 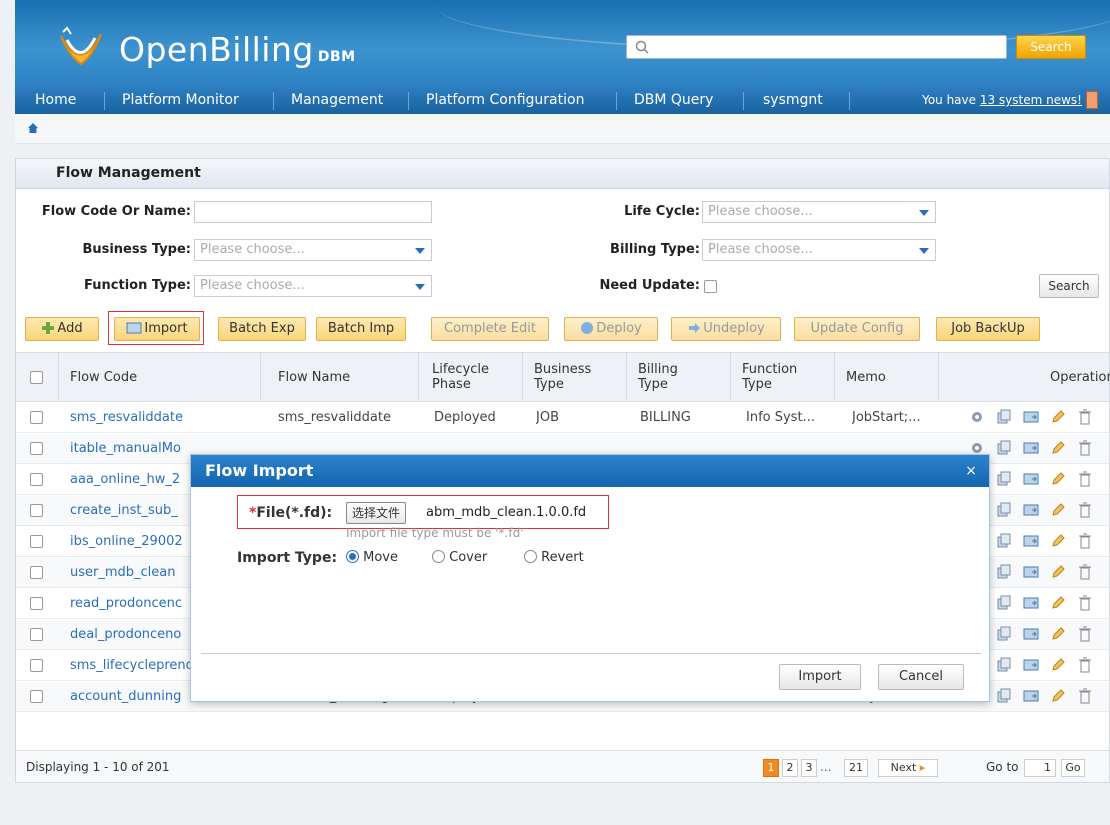 What do you see at coordinates (262, 329) in the screenshot?
I see `batch-exp-button: Batch Exp` at bounding box center [262, 329].